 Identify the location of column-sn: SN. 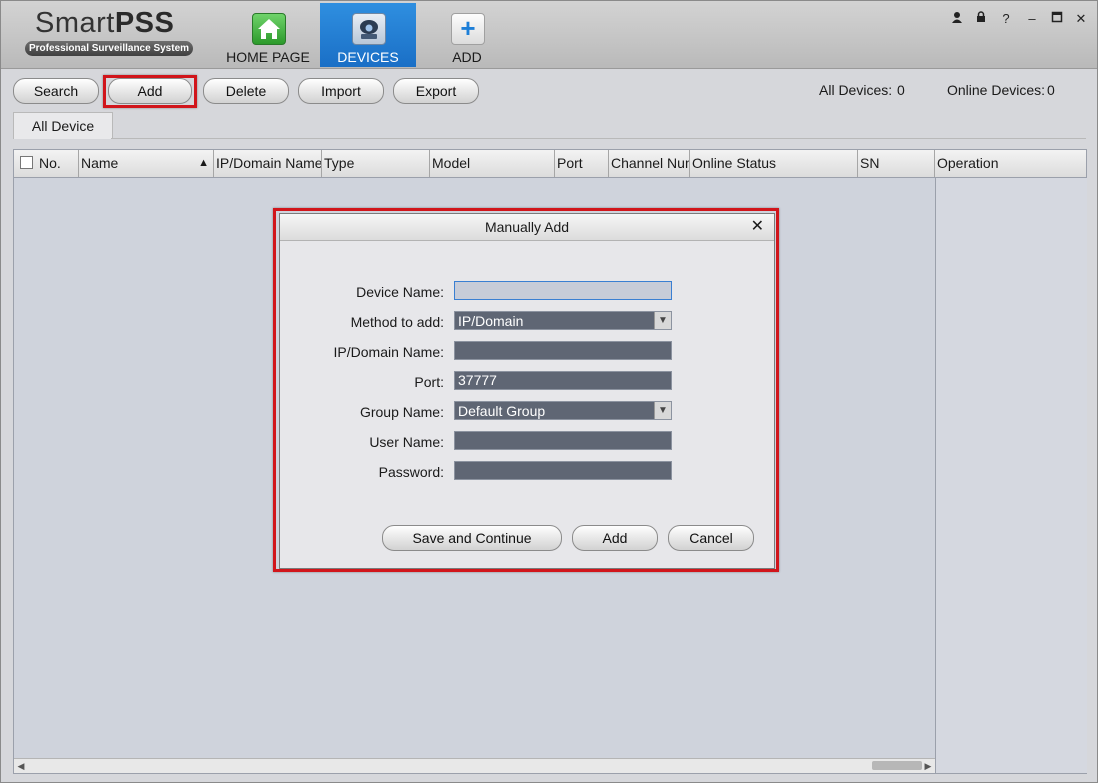
(896, 163).